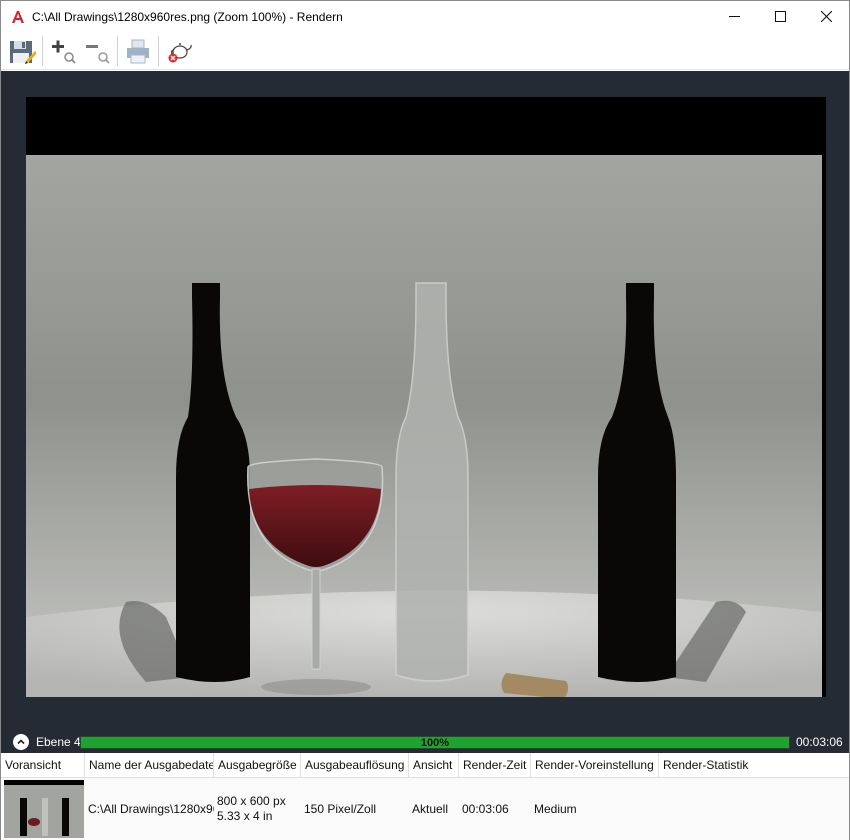 Image resolution: width=850 pixels, height=840 pixels. I want to click on filename-cell: C:\All Drawings\1280x960res.png, so click(151, 809).